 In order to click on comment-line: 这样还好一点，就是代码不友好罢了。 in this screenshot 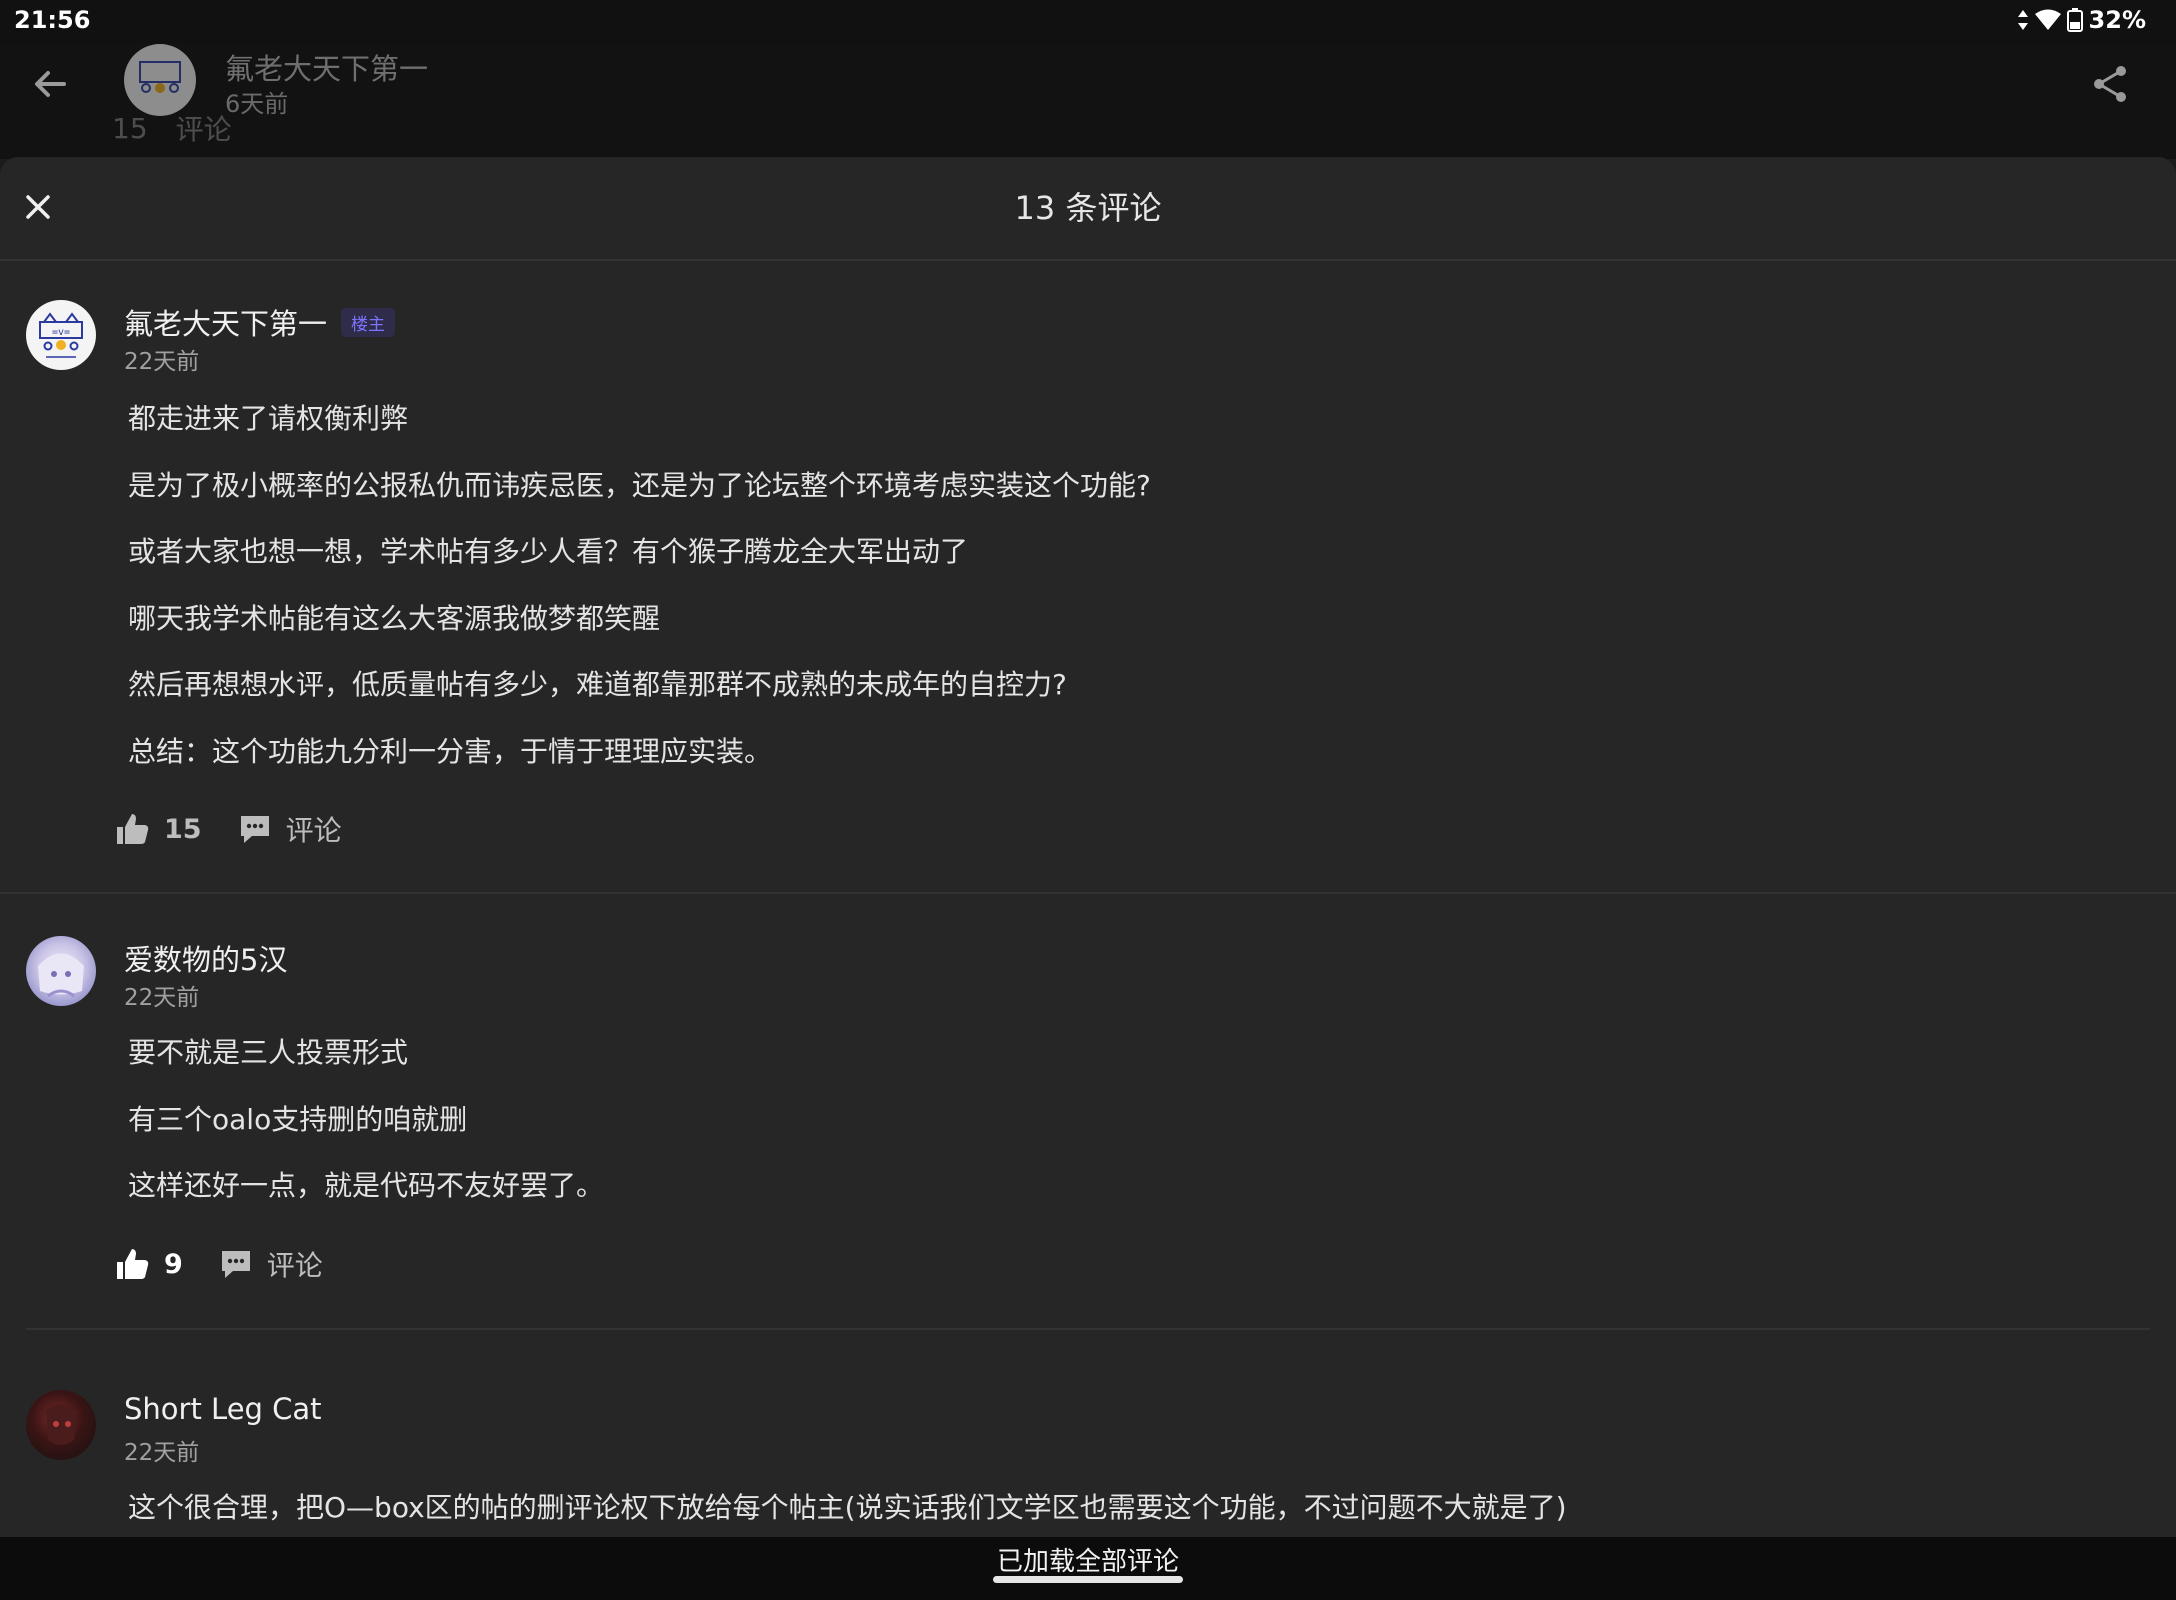, I will do `click(366, 1185)`.